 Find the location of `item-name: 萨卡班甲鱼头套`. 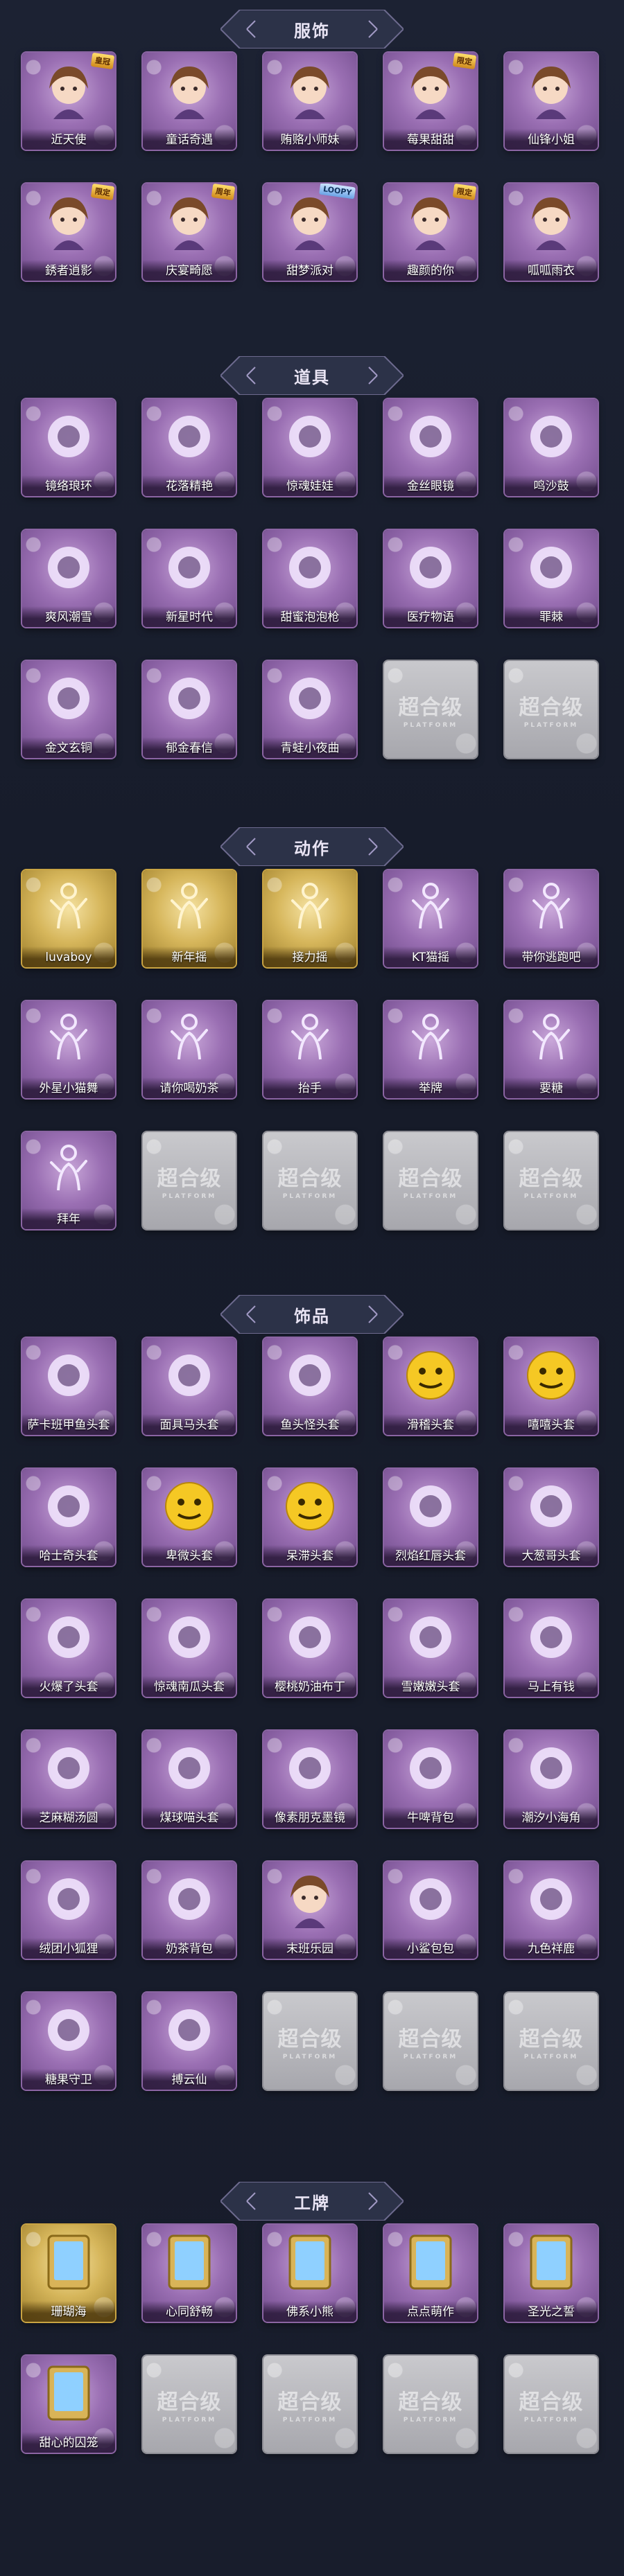

item-name: 萨卡班甲鱼头套 is located at coordinates (68, 1425).